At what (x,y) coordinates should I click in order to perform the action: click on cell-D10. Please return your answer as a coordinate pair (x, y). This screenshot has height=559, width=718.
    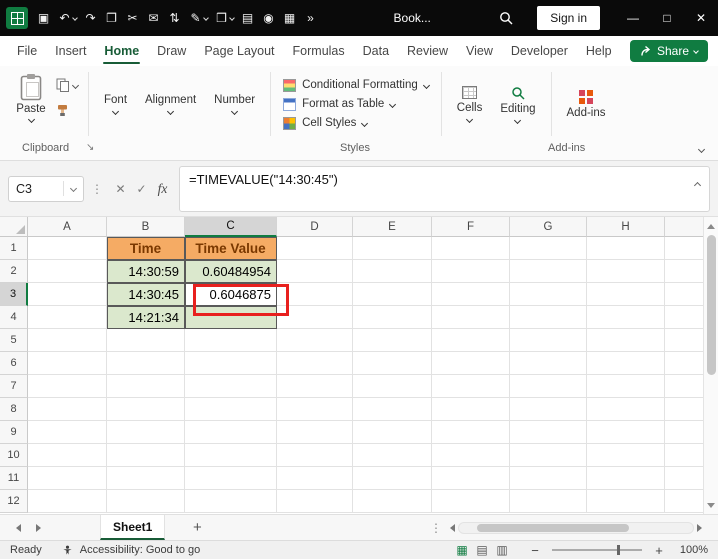
    Looking at the image, I should click on (315, 455).